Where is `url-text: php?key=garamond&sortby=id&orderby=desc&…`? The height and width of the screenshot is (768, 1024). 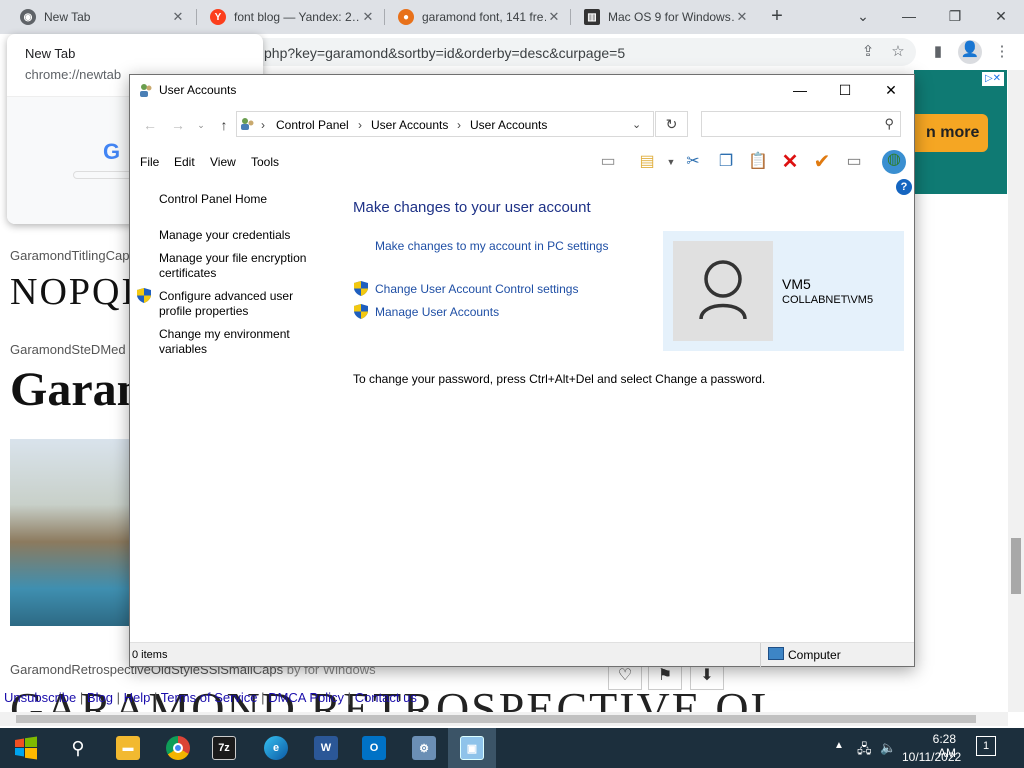 url-text: php?key=garamond&sortby=id&orderby=desc&… is located at coordinates (444, 53).